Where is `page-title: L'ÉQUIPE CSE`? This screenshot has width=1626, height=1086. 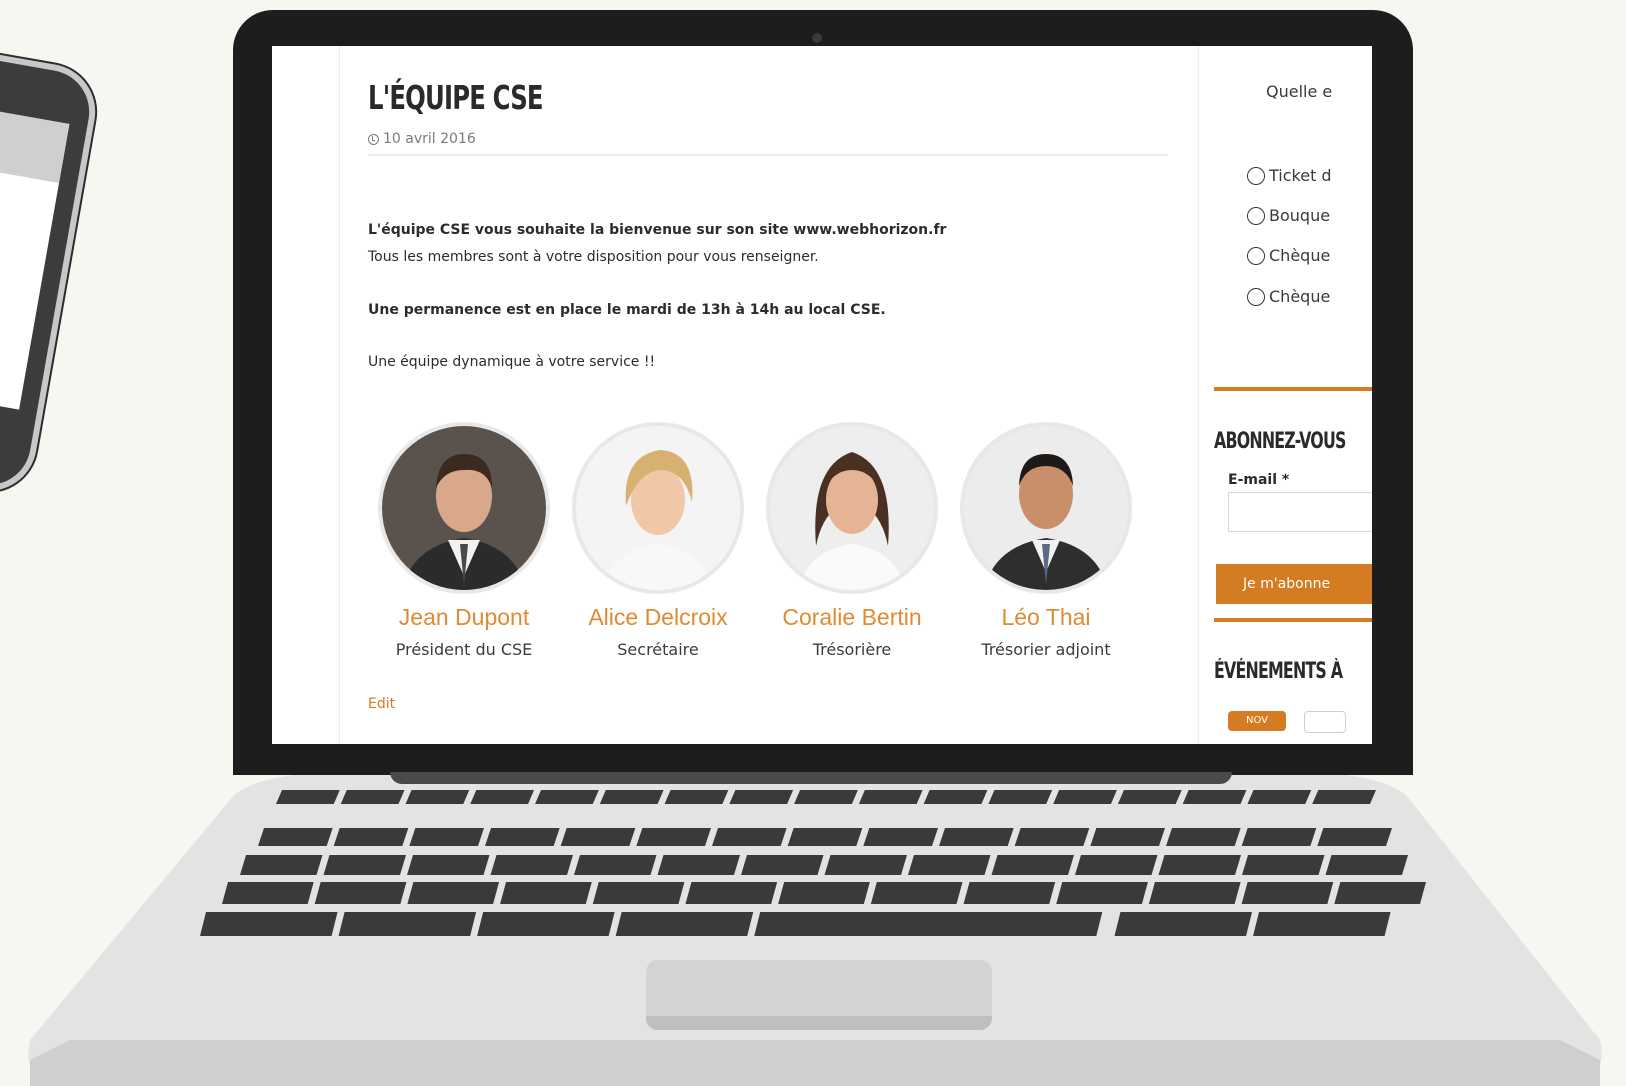
page-title: L'ÉQUIPE CSE is located at coordinates (456, 97).